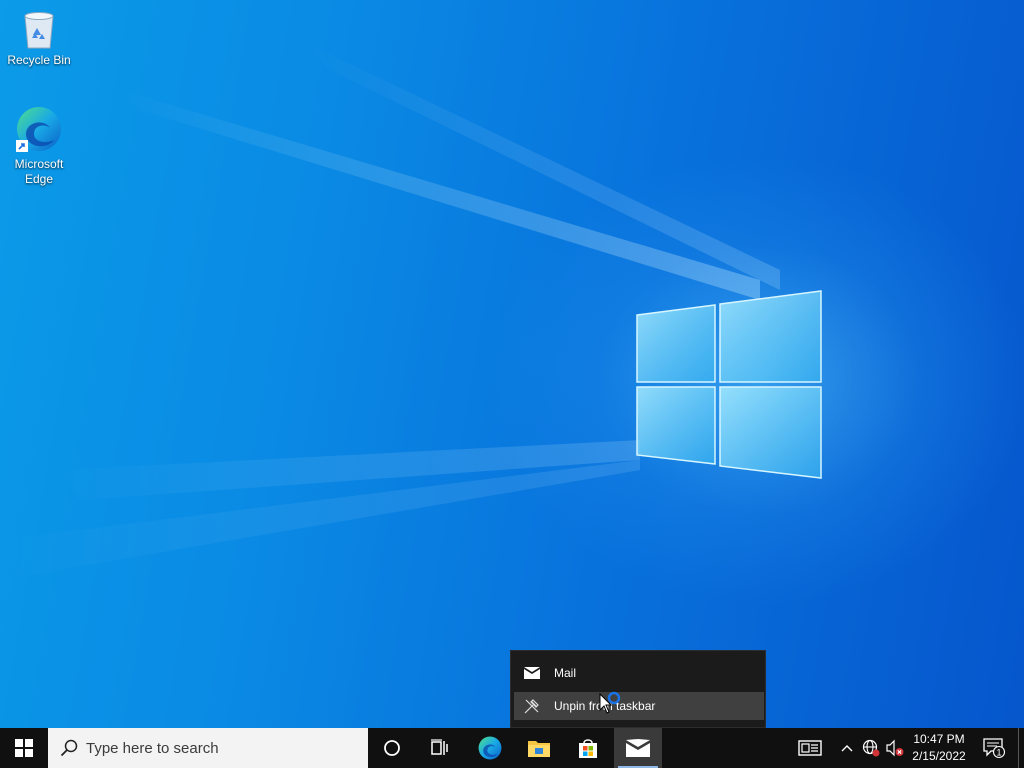  Describe the element at coordinates (533, 706) in the screenshot. I see `unpin-icon` at that location.